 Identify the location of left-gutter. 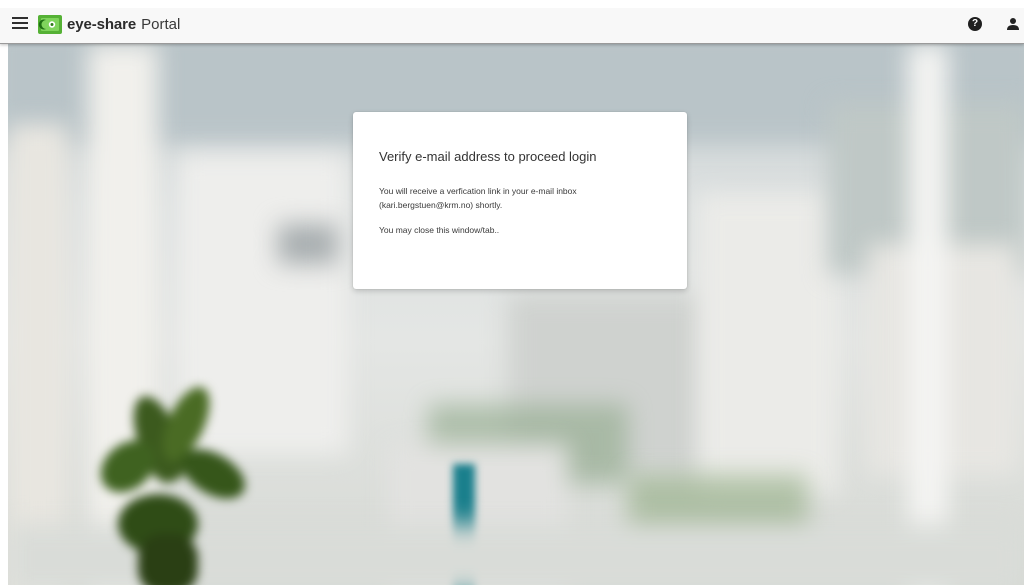
(4, 314).